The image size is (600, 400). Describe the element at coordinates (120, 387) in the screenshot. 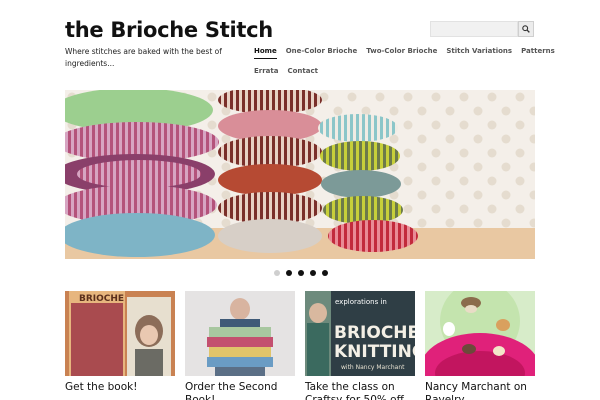

I see `feature-card-title: Get the book!` at that location.